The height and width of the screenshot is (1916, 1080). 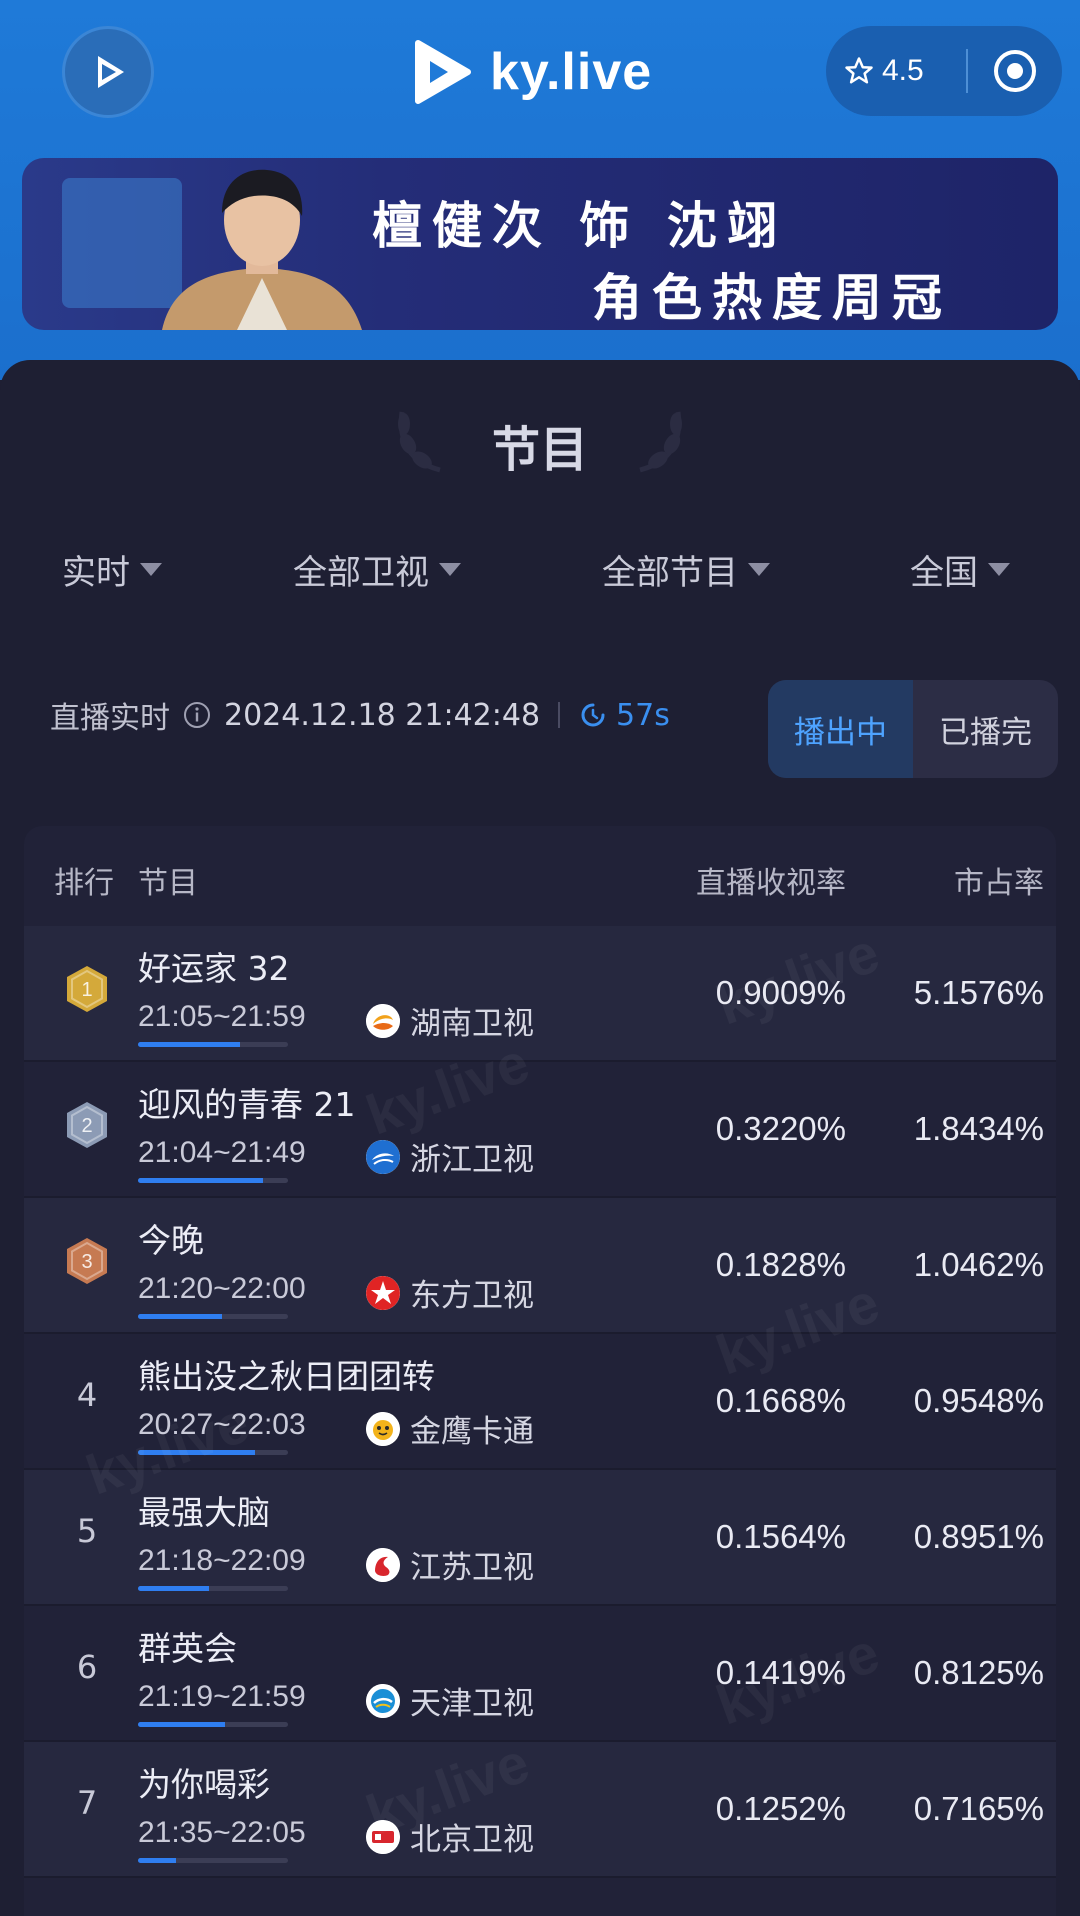 I want to click on app-play-icon, so click(x=108, y=72).